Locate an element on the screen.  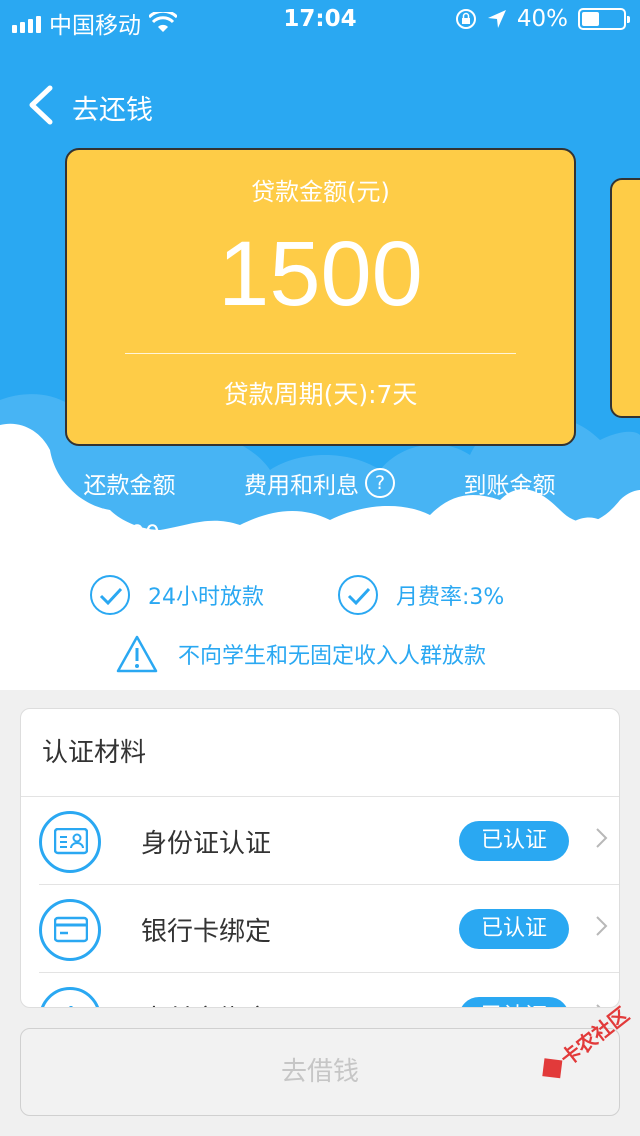
watermark-logo-icon is located at coordinates (552, 1067).